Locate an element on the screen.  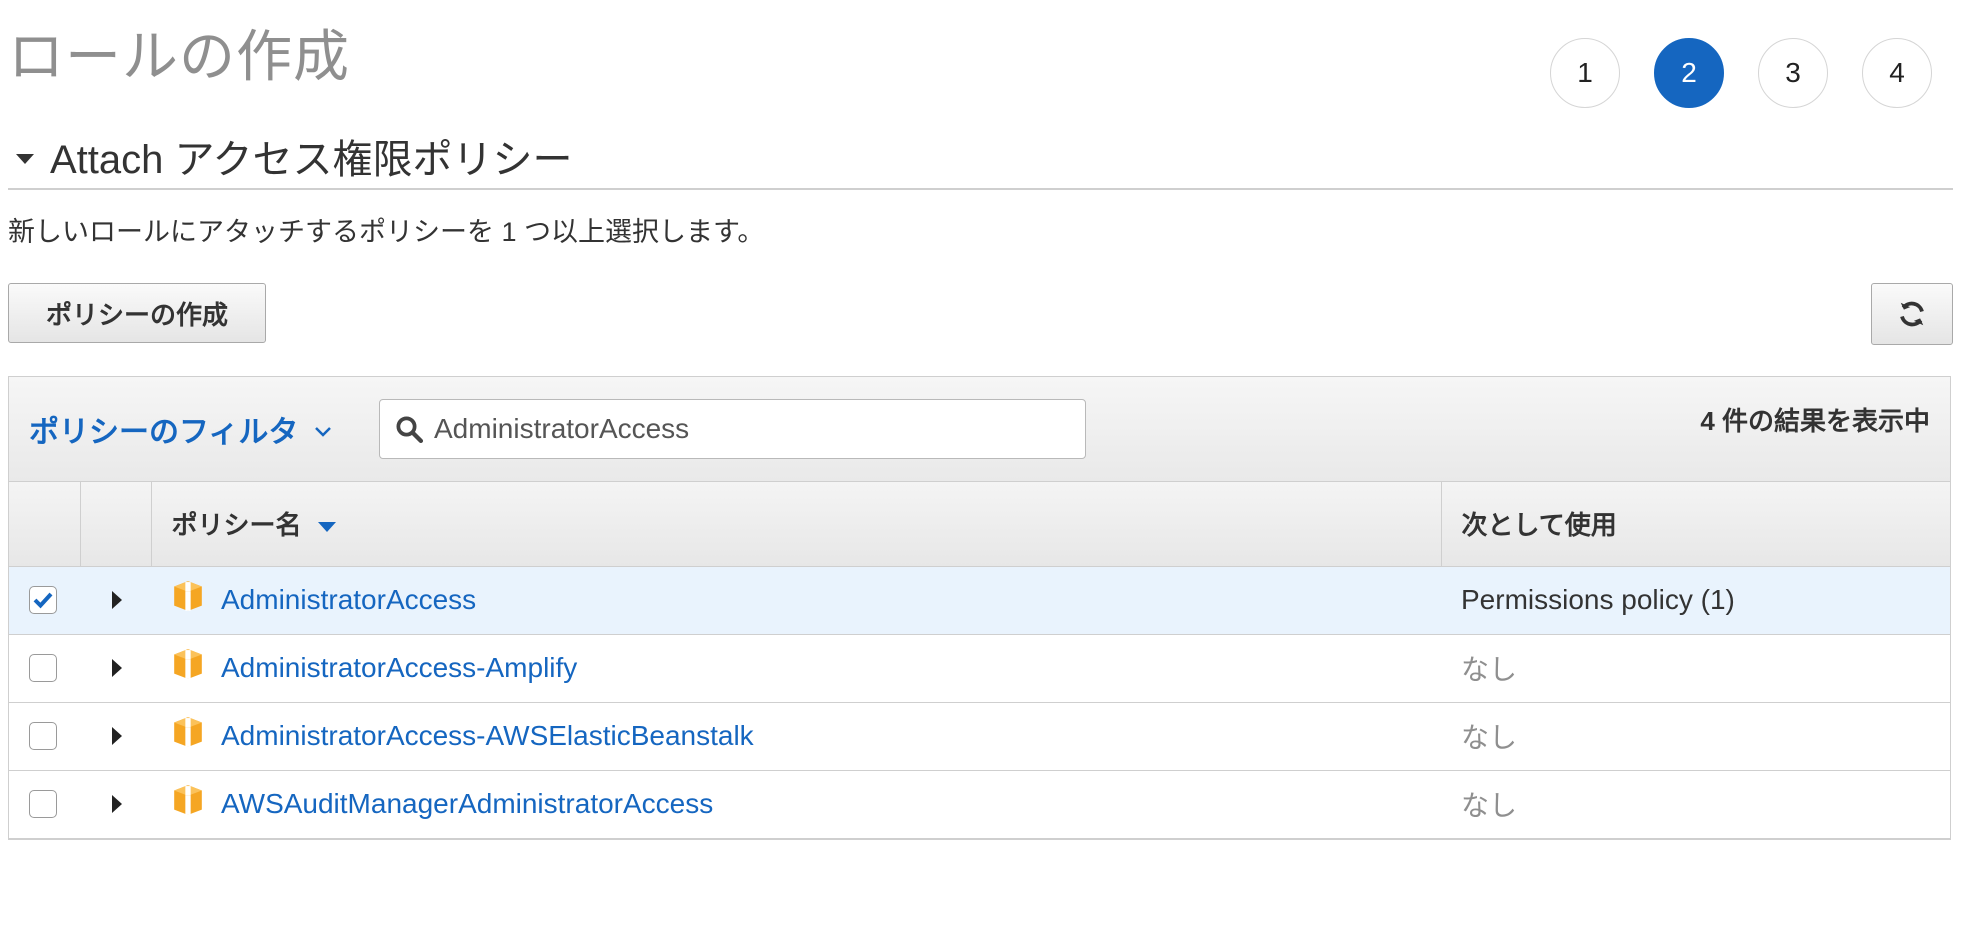
checkmark-icon is located at coordinates (43, 600).